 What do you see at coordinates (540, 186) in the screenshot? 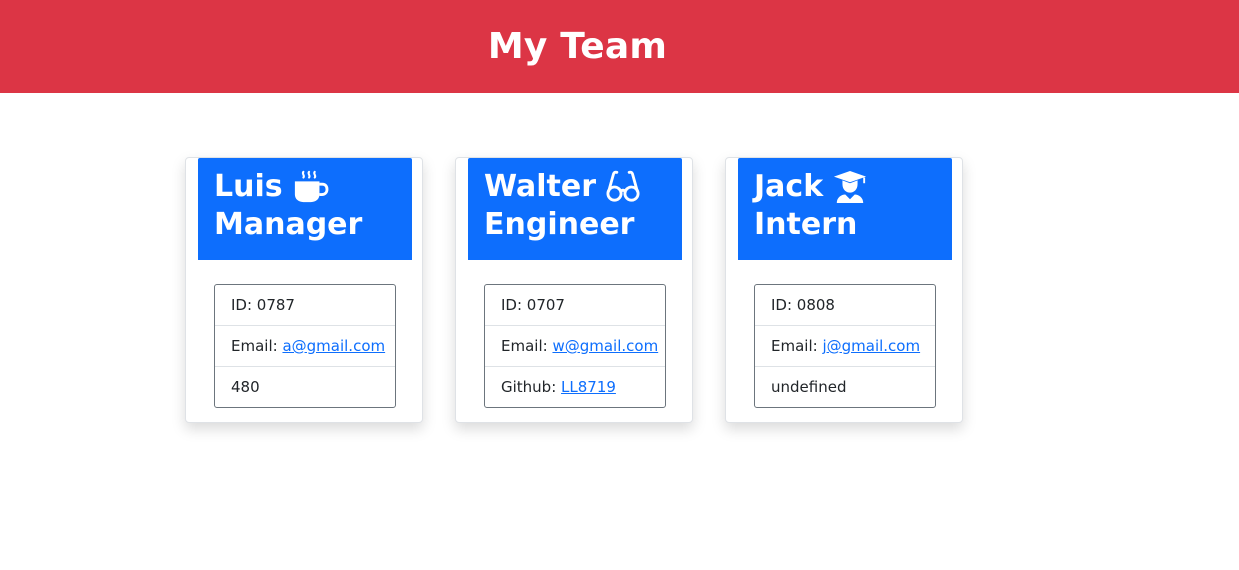
I see `employee-name: Walter` at bounding box center [540, 186].